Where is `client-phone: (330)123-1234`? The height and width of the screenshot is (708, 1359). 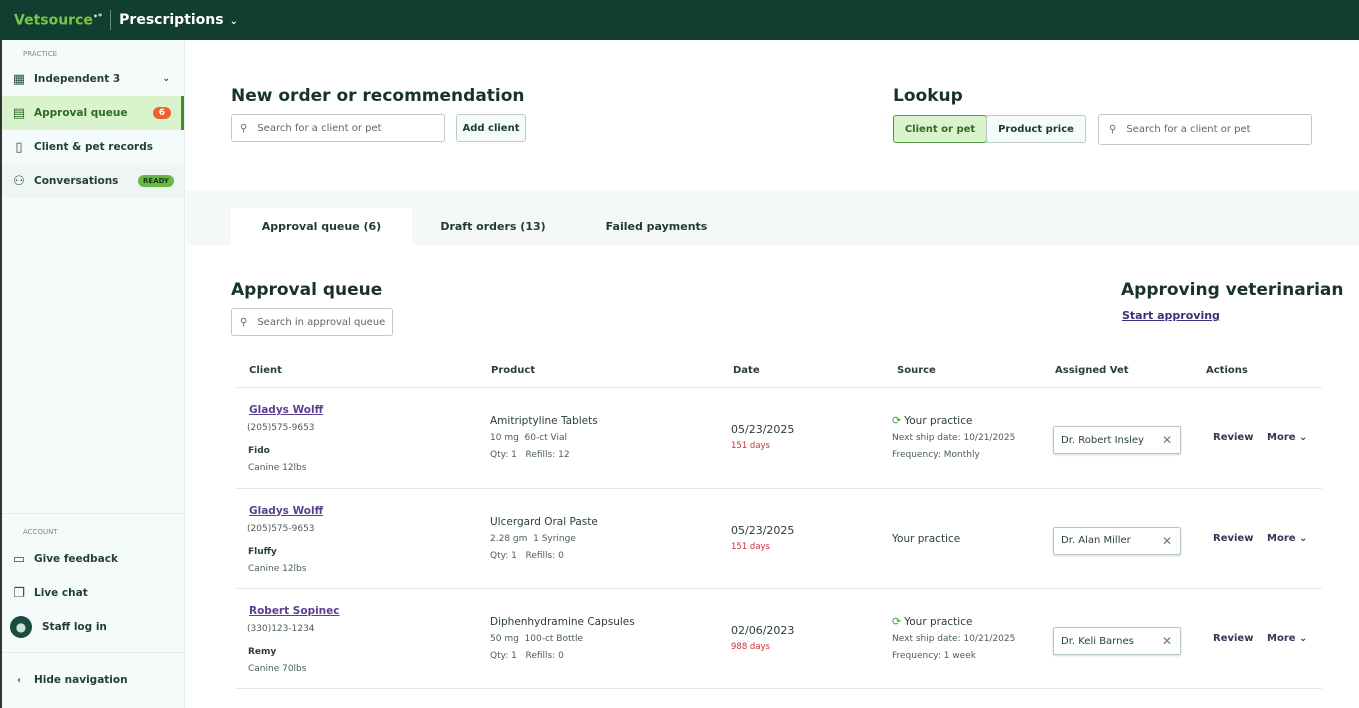
client-phone: (330)123-1234 is located at coordinates (281, 629).